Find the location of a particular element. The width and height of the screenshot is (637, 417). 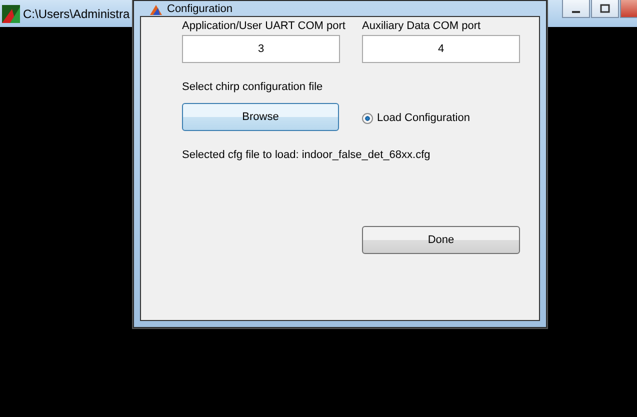

maximize-icon is located at coordinates (605, 9).